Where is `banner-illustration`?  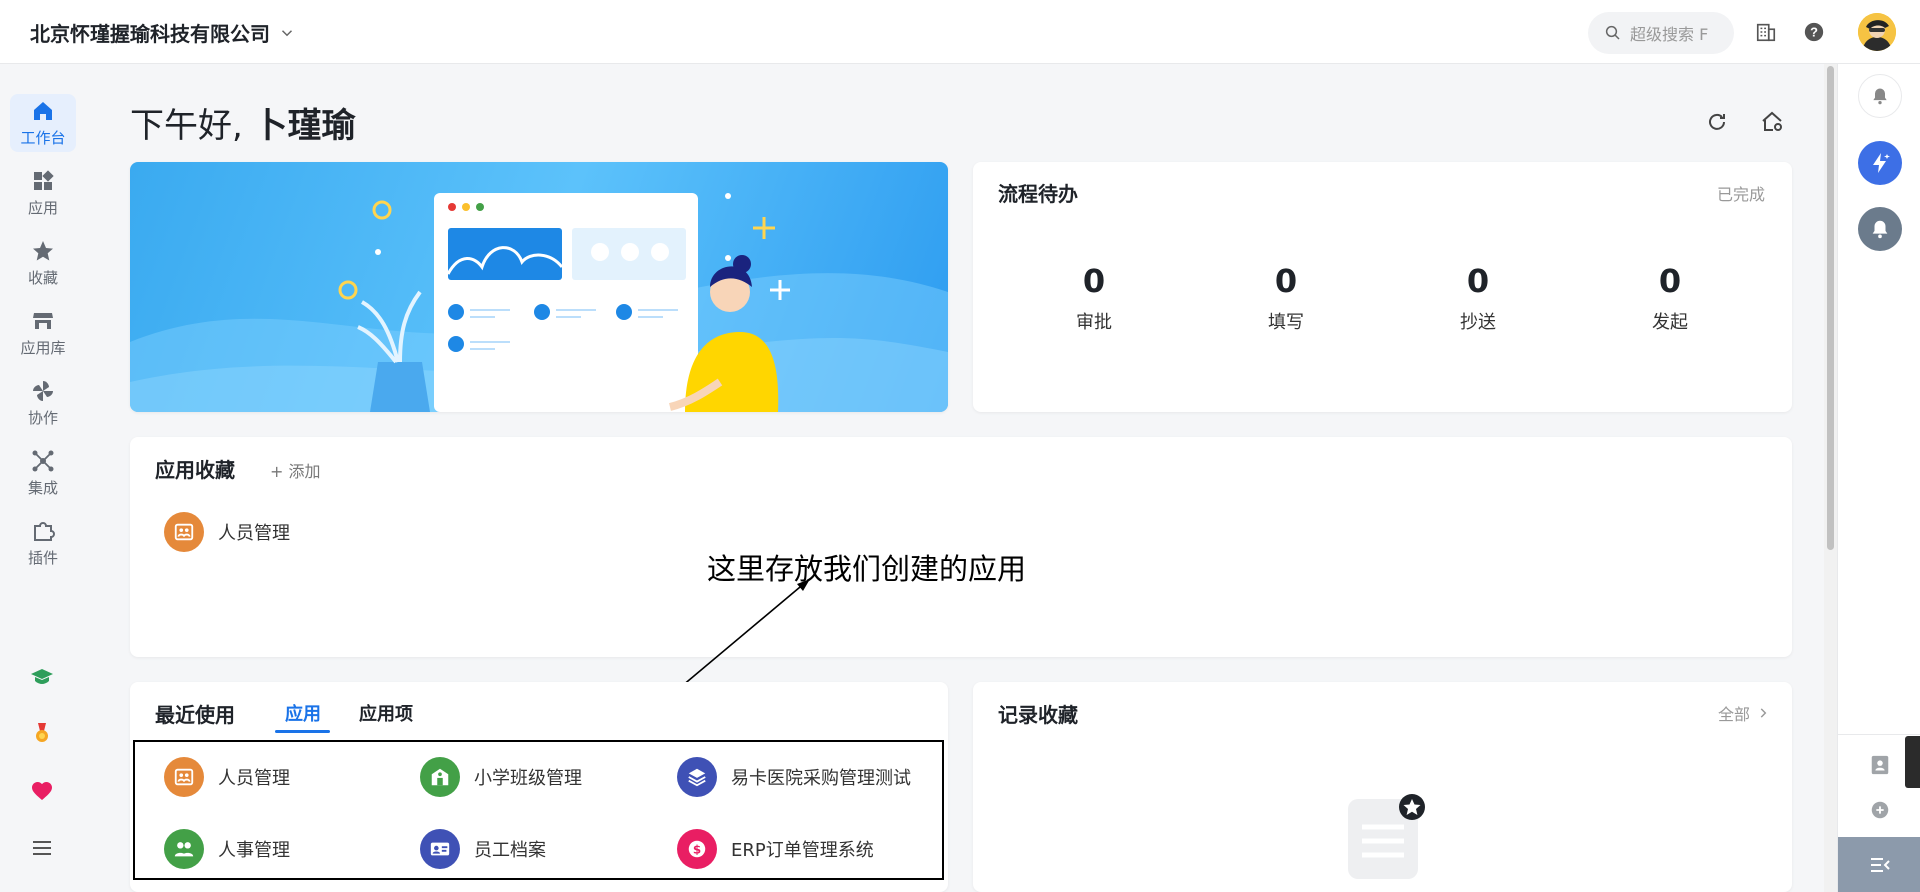 banner-illustration is located at coordinates (539, 302).